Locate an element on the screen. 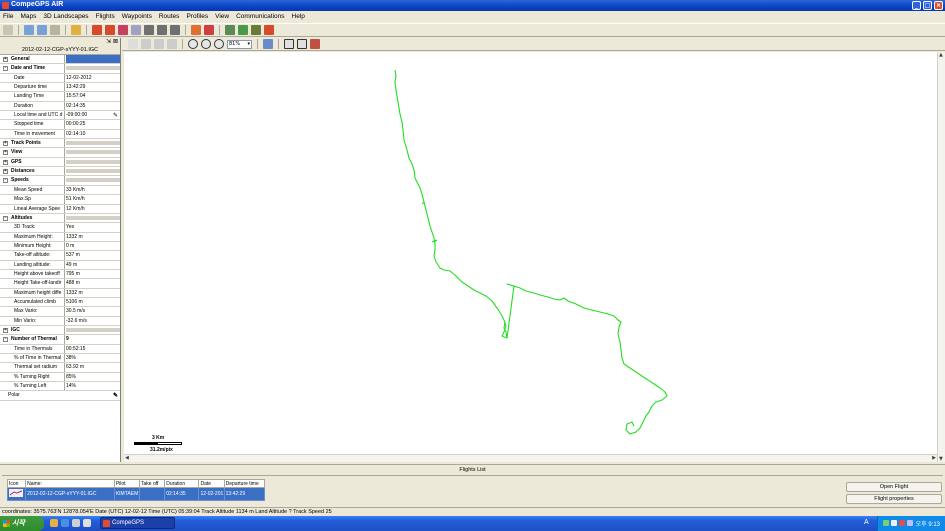  column-header-icon: Icon is located at coordinates (16, 483).